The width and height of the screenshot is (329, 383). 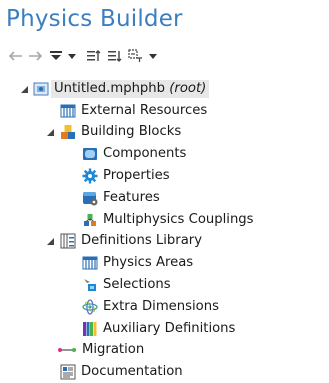 I want to click on tree-node-physics-areas: Physics Areas, so click(x=164, y=263).